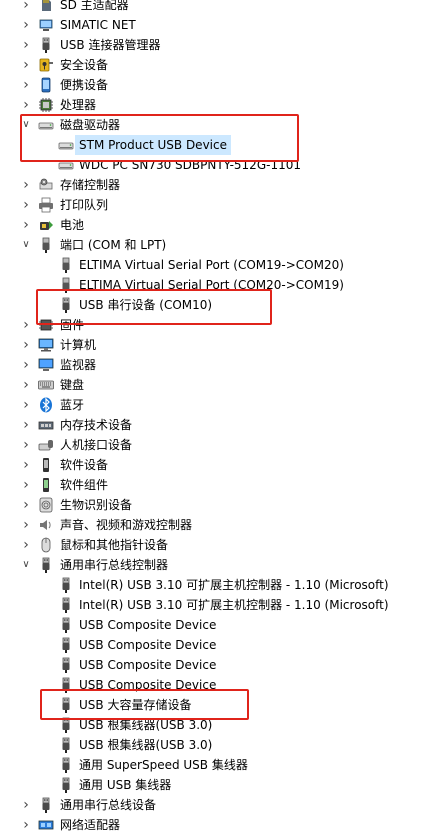 This screenshot has width=430, height=835. Describe the element at coordinates (215, 85) in the screenshot. I see `tree-item: › 便携设备` at that location.